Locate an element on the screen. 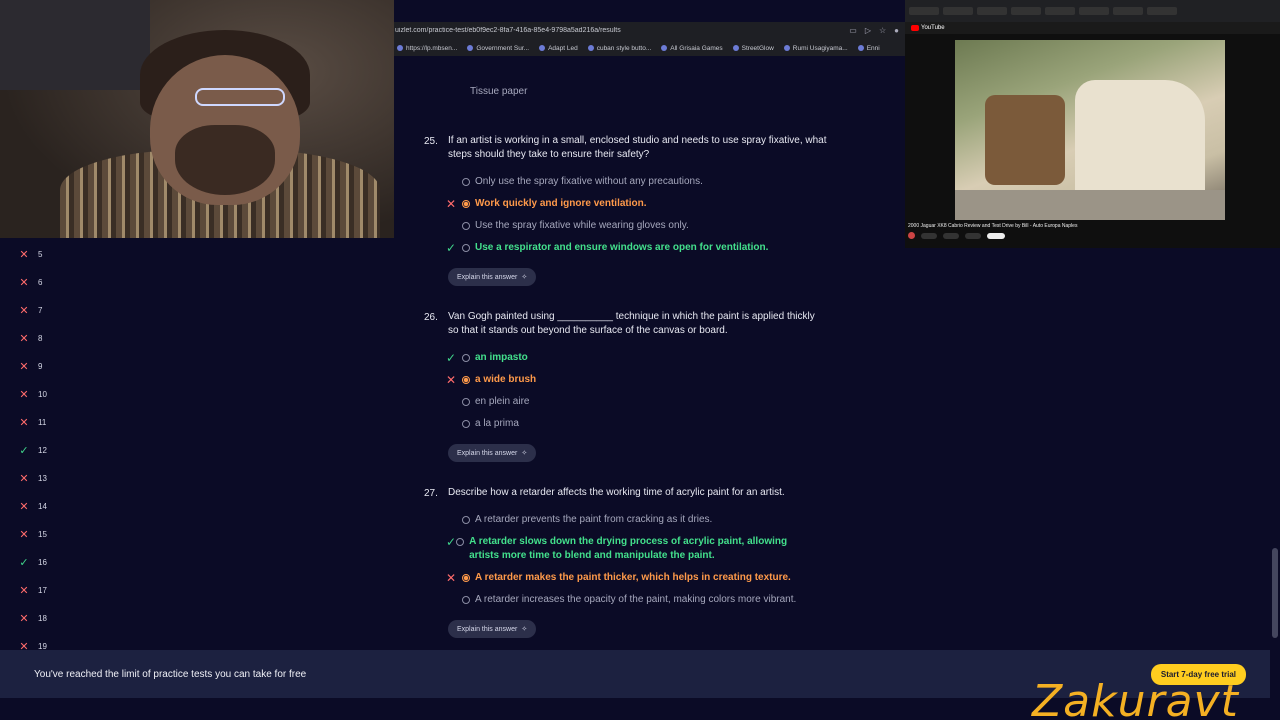 The image size is (1280, 720). answer-option-text: en plein aire is located at coordinates (502, 401).